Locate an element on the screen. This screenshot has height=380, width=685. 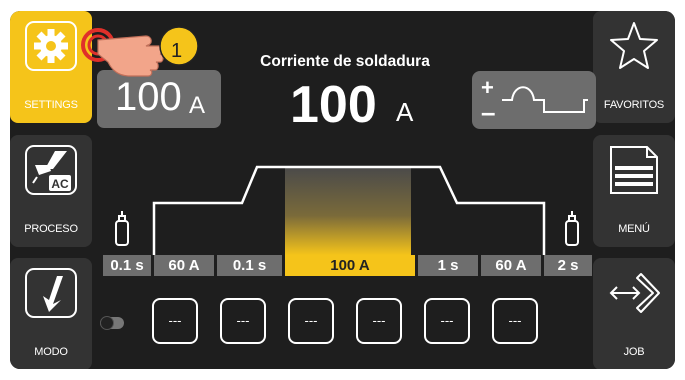
proceso-label: PROCESO is located at coordinates (51, 229).